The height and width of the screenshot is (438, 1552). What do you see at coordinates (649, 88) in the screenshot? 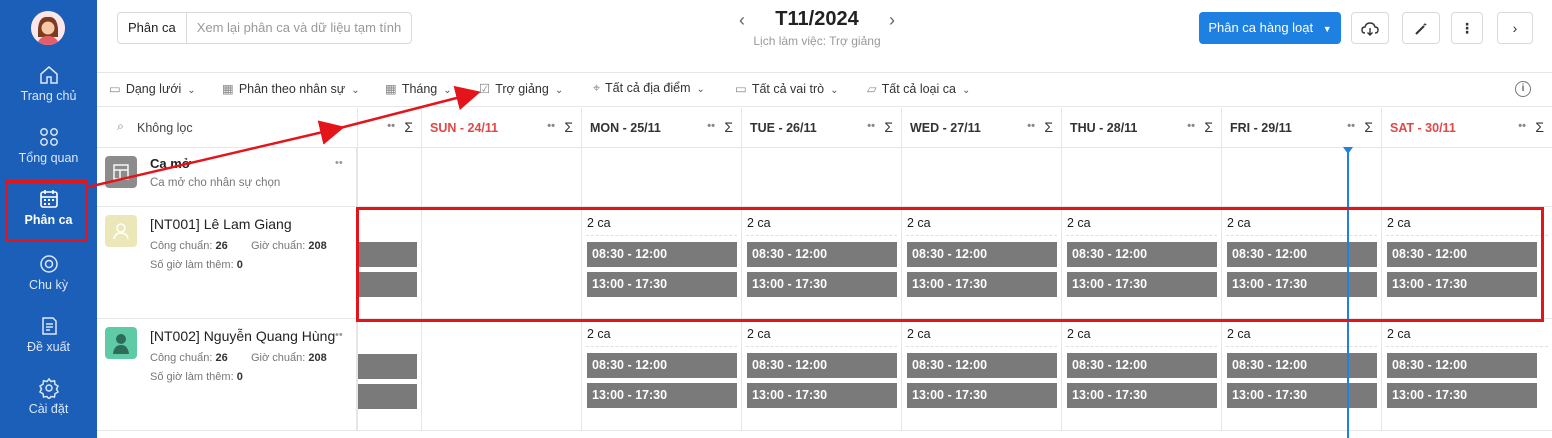
I see `location-dropdown: ⌖ Tất cả địa điểm ⌄` at bounding box center [649, 88].